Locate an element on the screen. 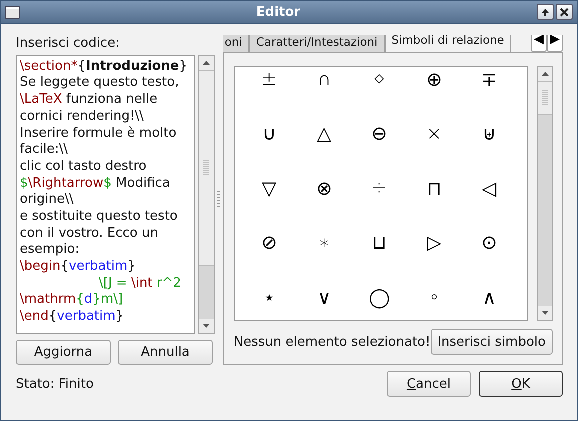 This screenshot has height=421, width=578. code-line: \begin{verbatim} is located at coordinates (78, 267).